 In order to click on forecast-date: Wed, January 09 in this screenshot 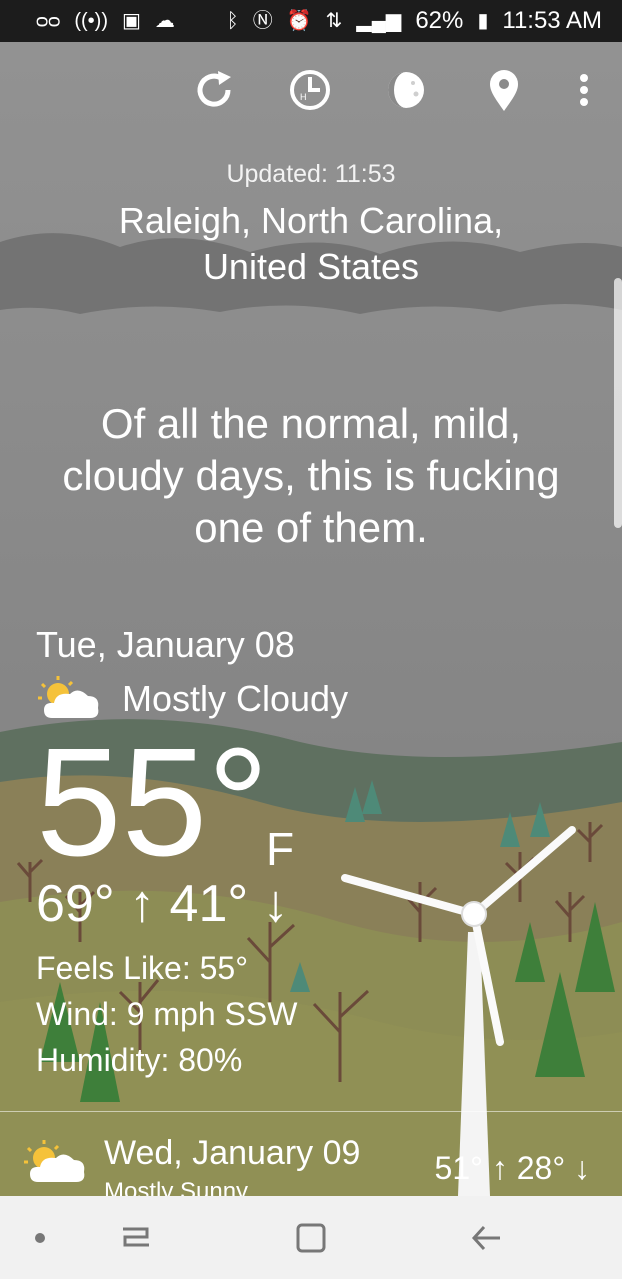, I will do `click(232, 1153)`.